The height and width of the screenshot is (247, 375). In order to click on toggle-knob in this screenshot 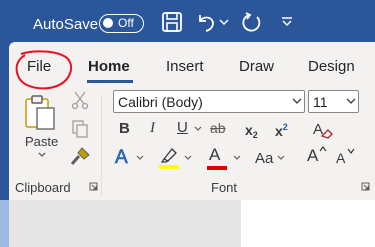, I will do `click(108, 23)`.